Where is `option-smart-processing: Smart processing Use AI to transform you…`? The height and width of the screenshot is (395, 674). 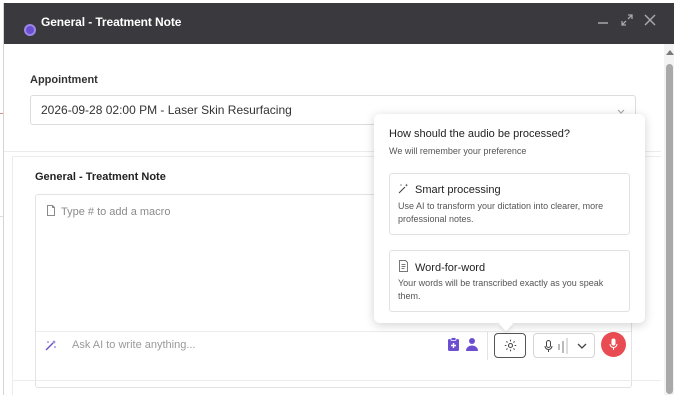
option-smart-processing: Smart processing Use AI to transform you… is located at coordinates (509, 204).